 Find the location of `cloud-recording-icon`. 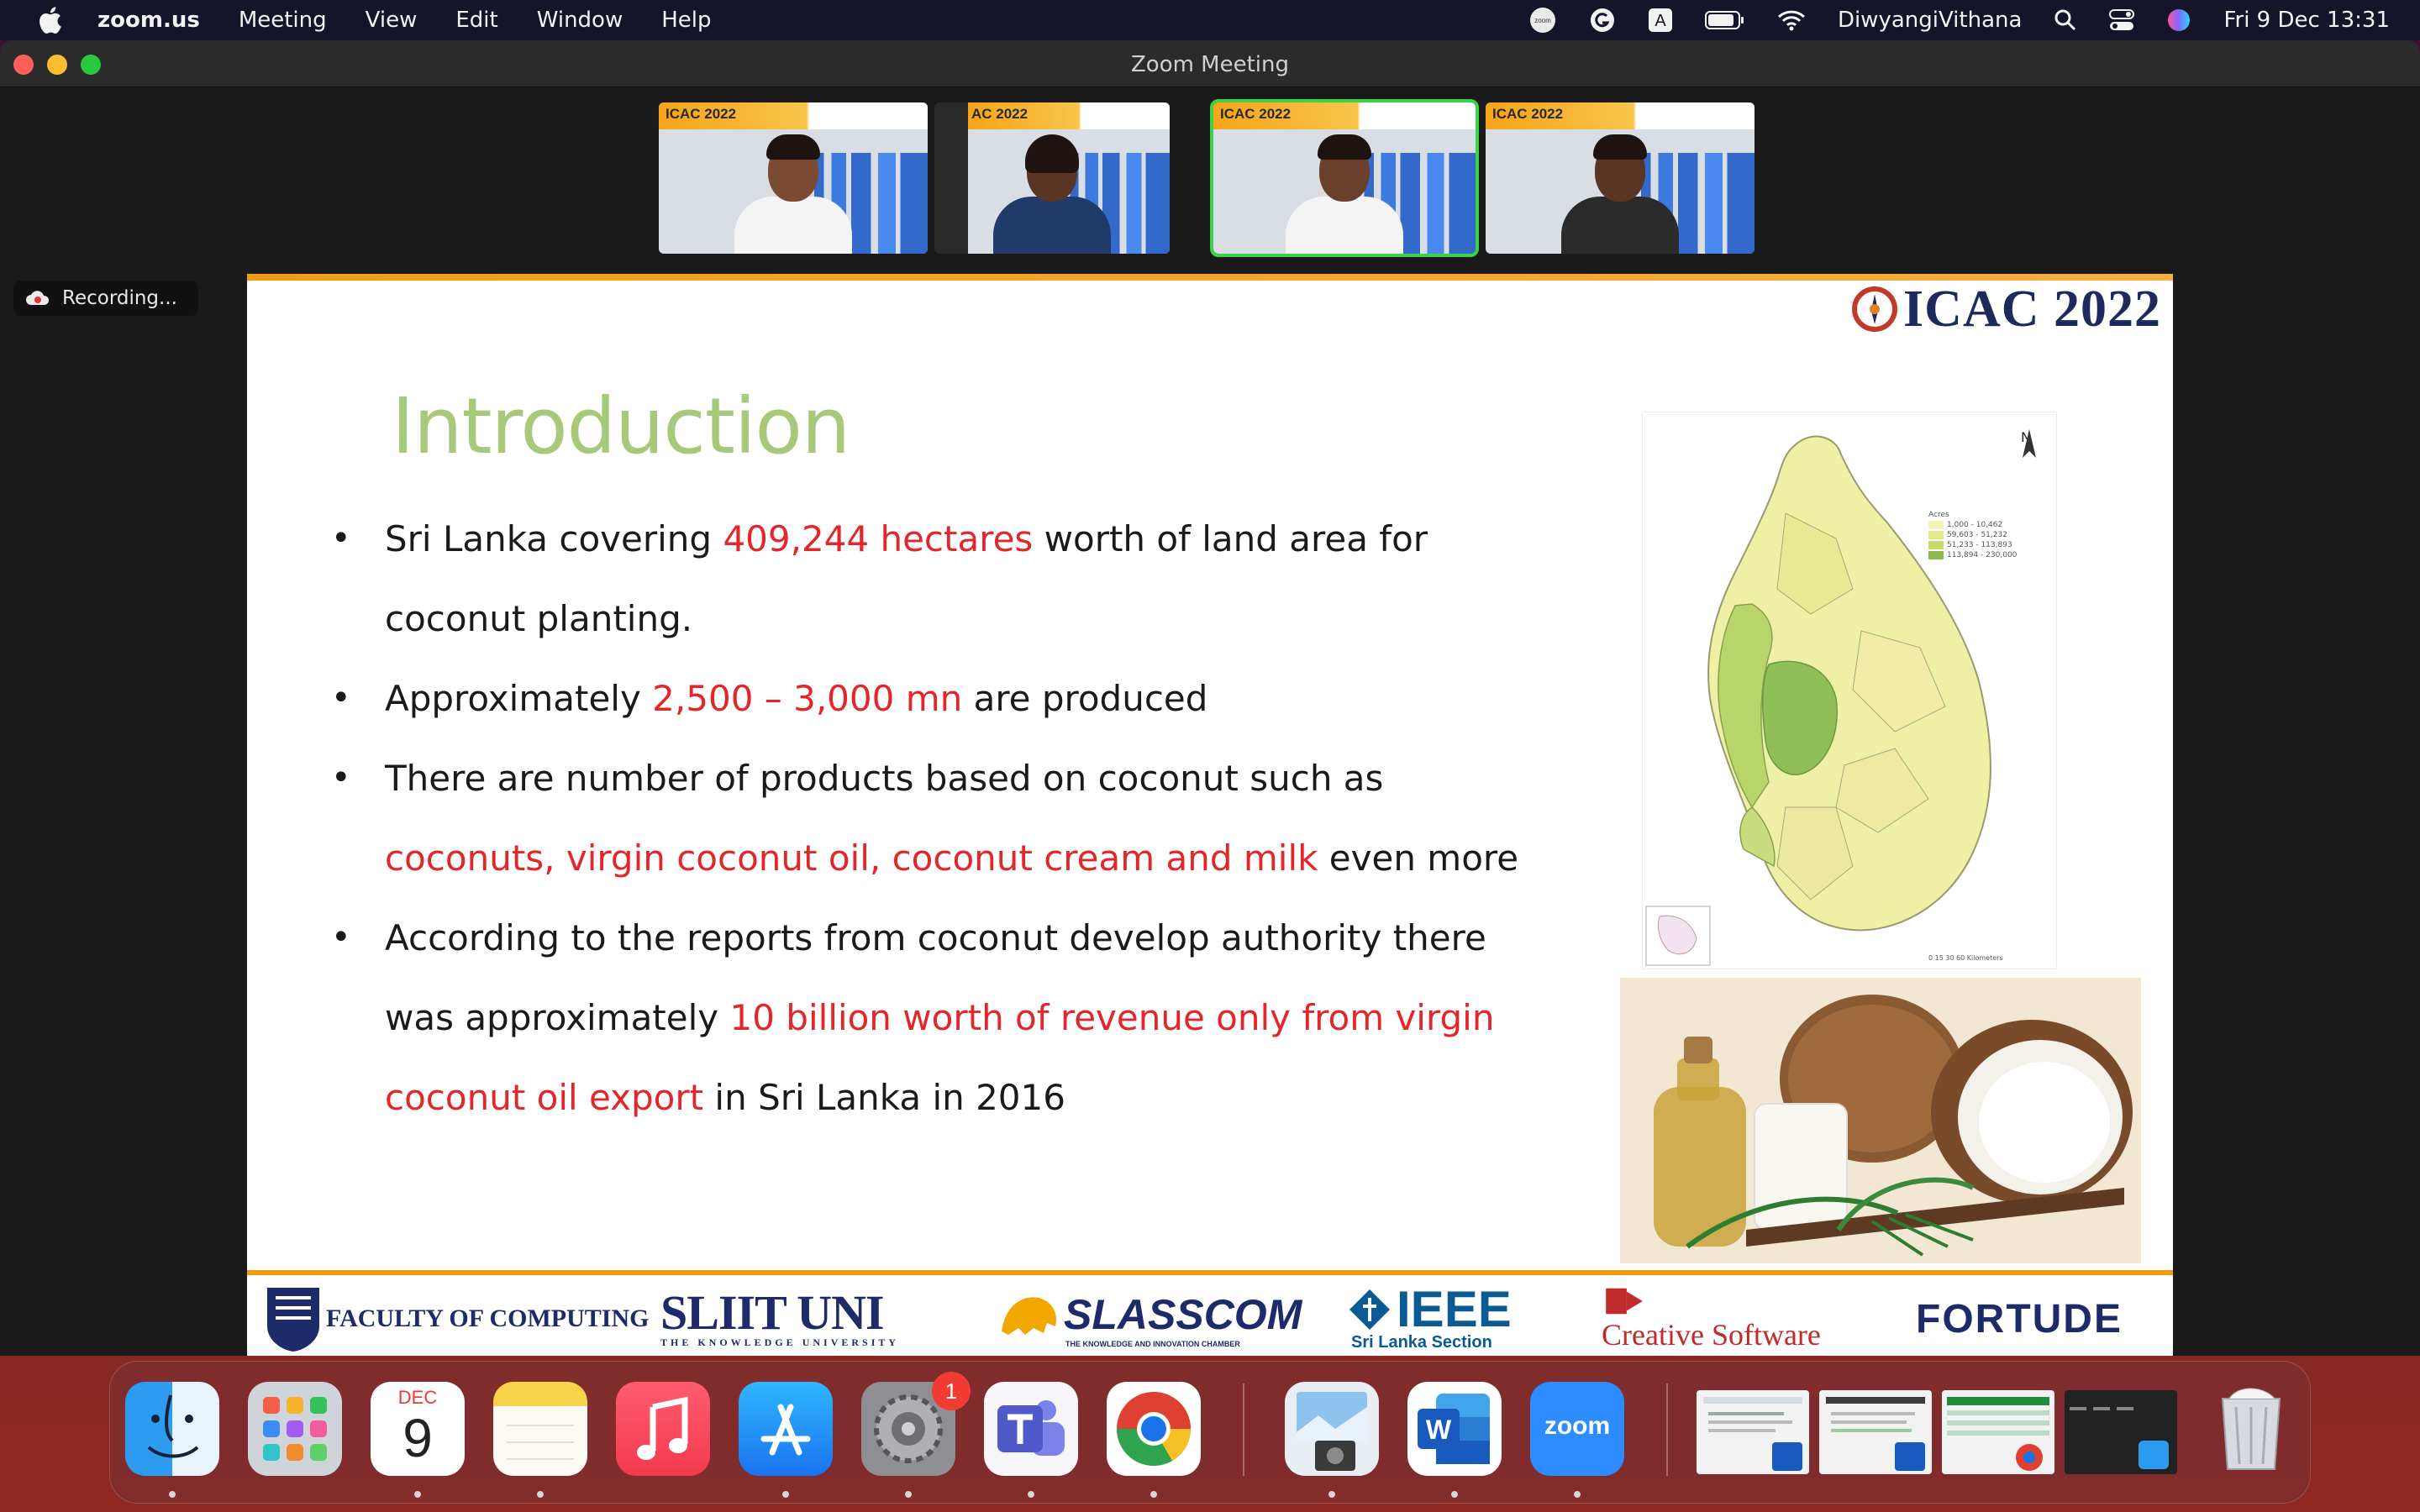

cloud-recording-icon is located at coordinates (38, 298).